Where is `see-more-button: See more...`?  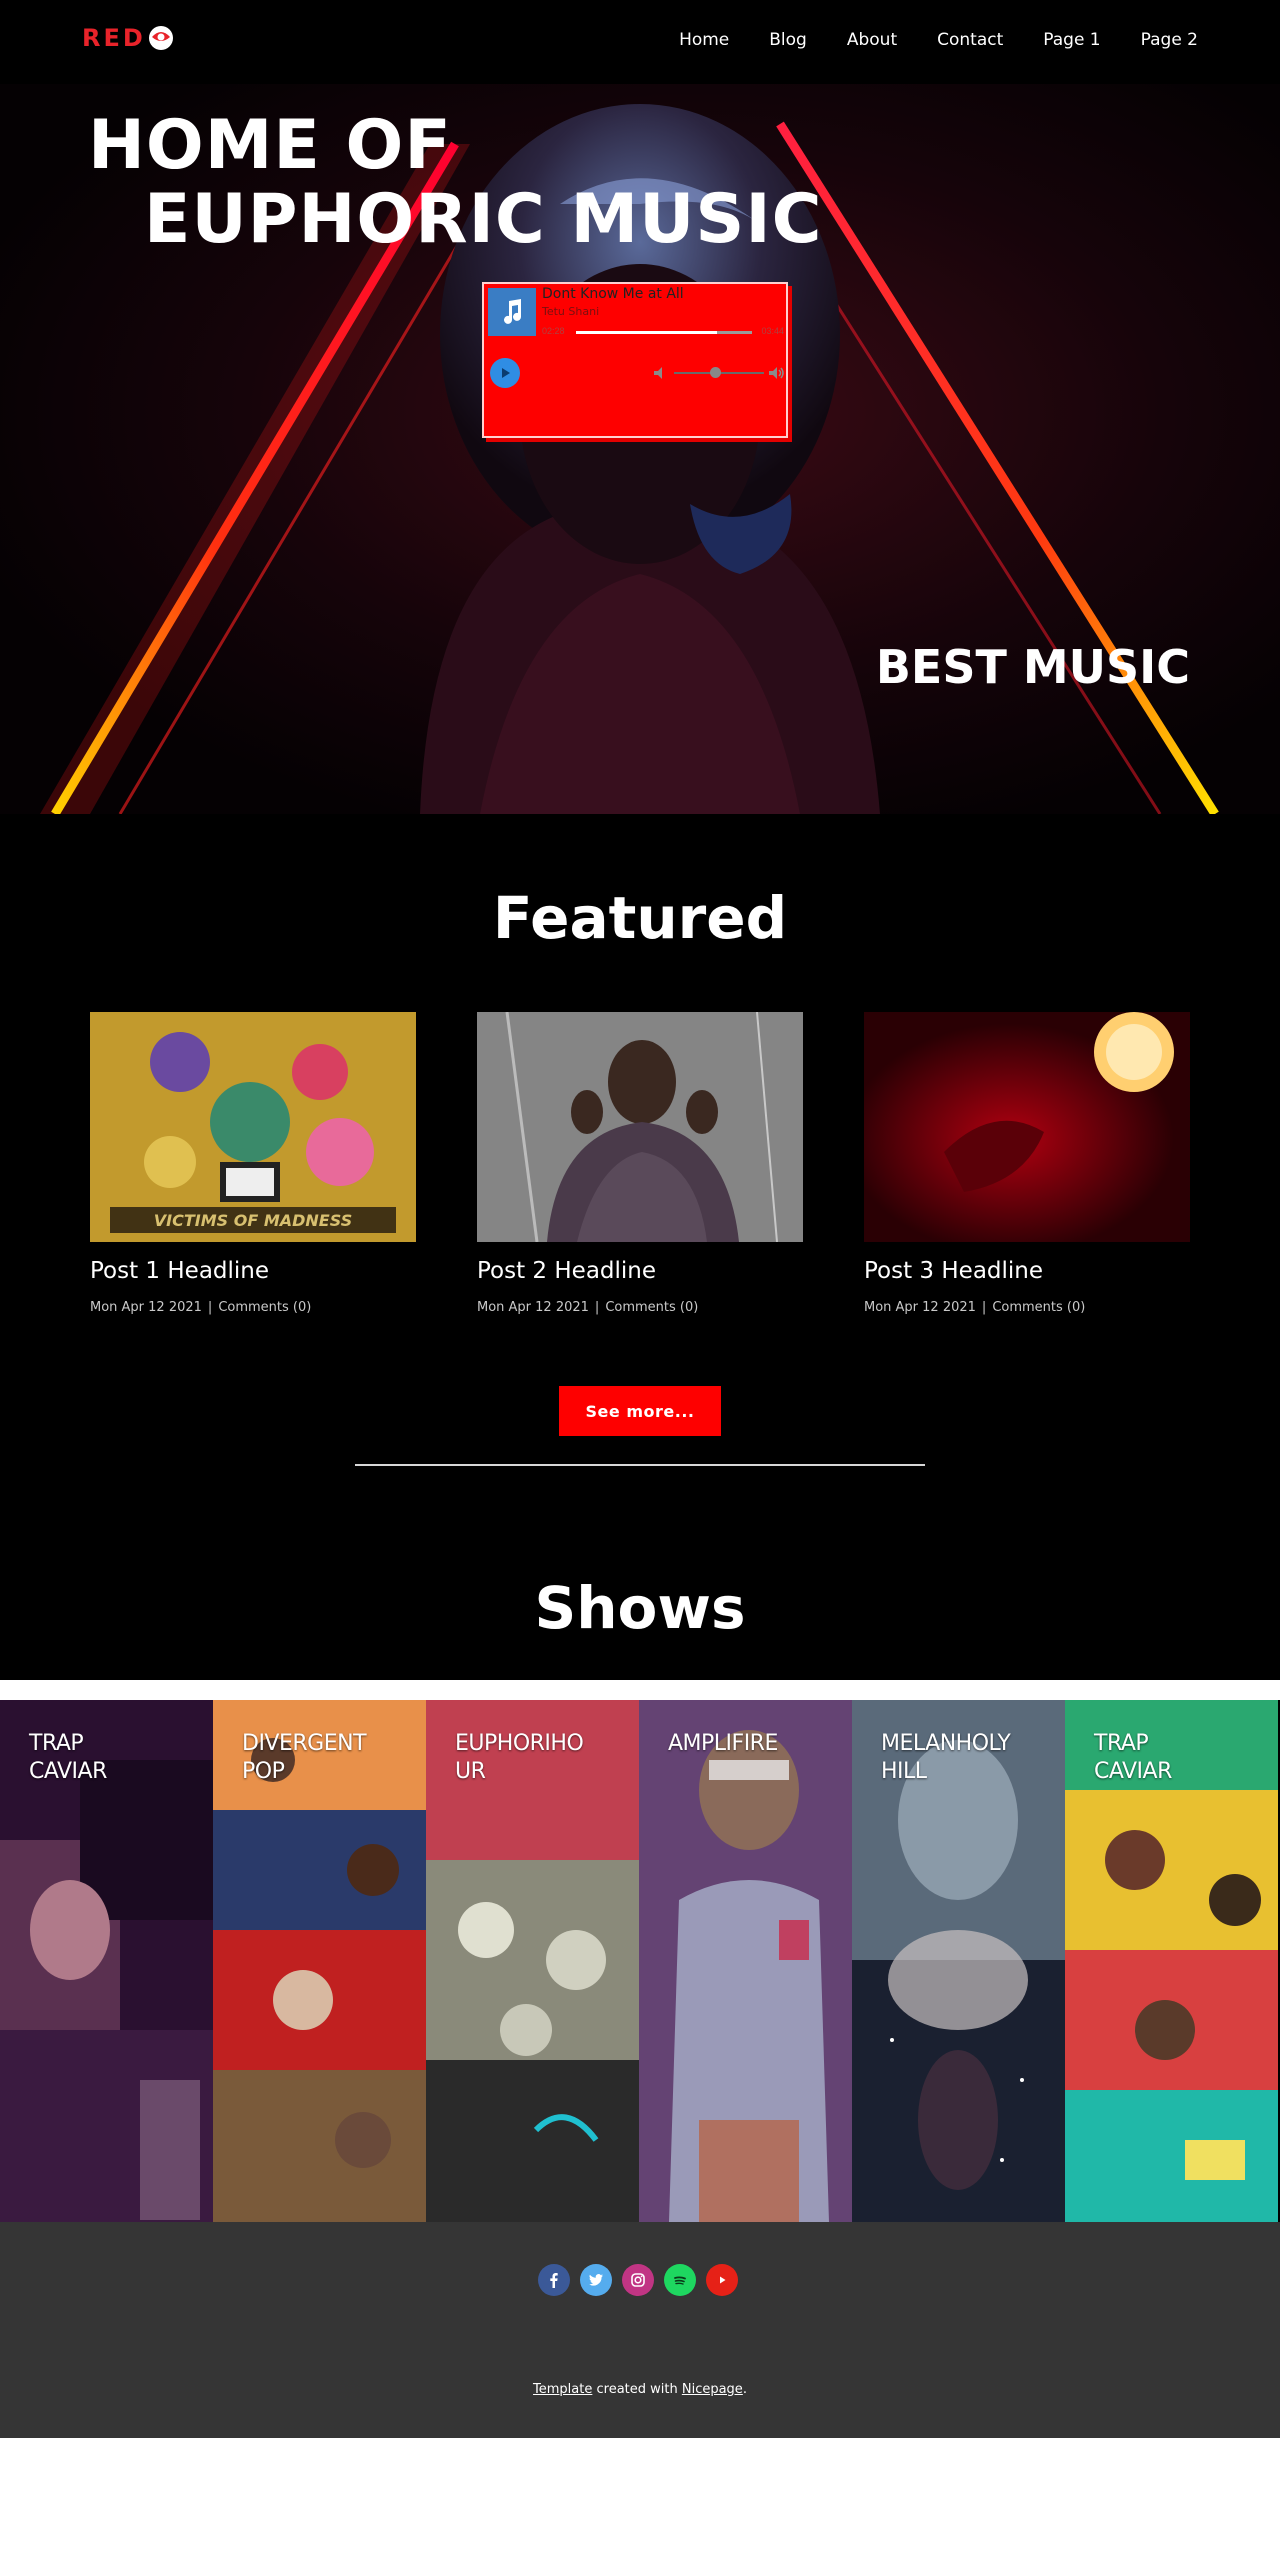 see-more-button: See more... is located at coordinates (640, 1411).